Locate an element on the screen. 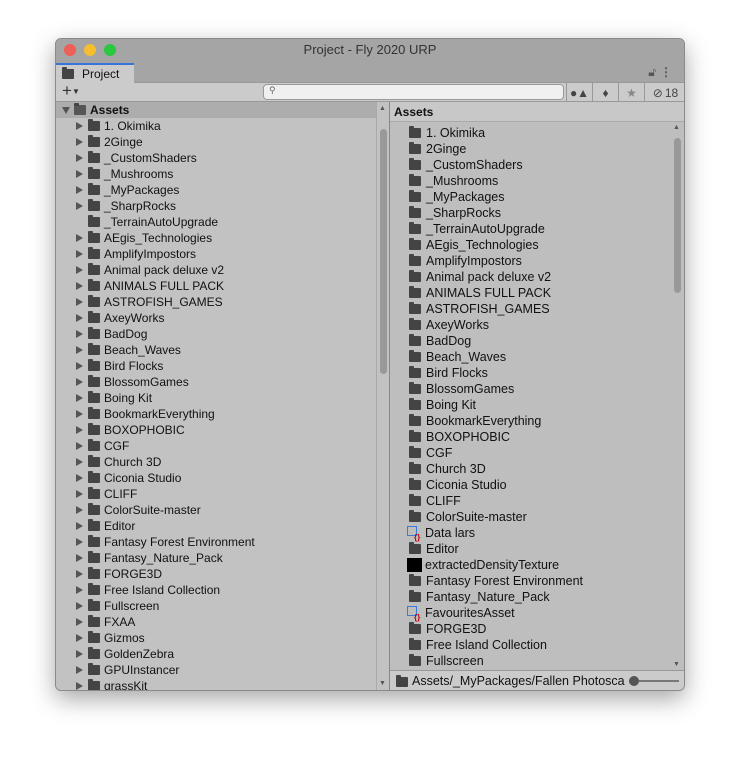 The height and width of the screenshot is (765, 740). asset-item: Free Island Collection is located at coordinates (539, 645).